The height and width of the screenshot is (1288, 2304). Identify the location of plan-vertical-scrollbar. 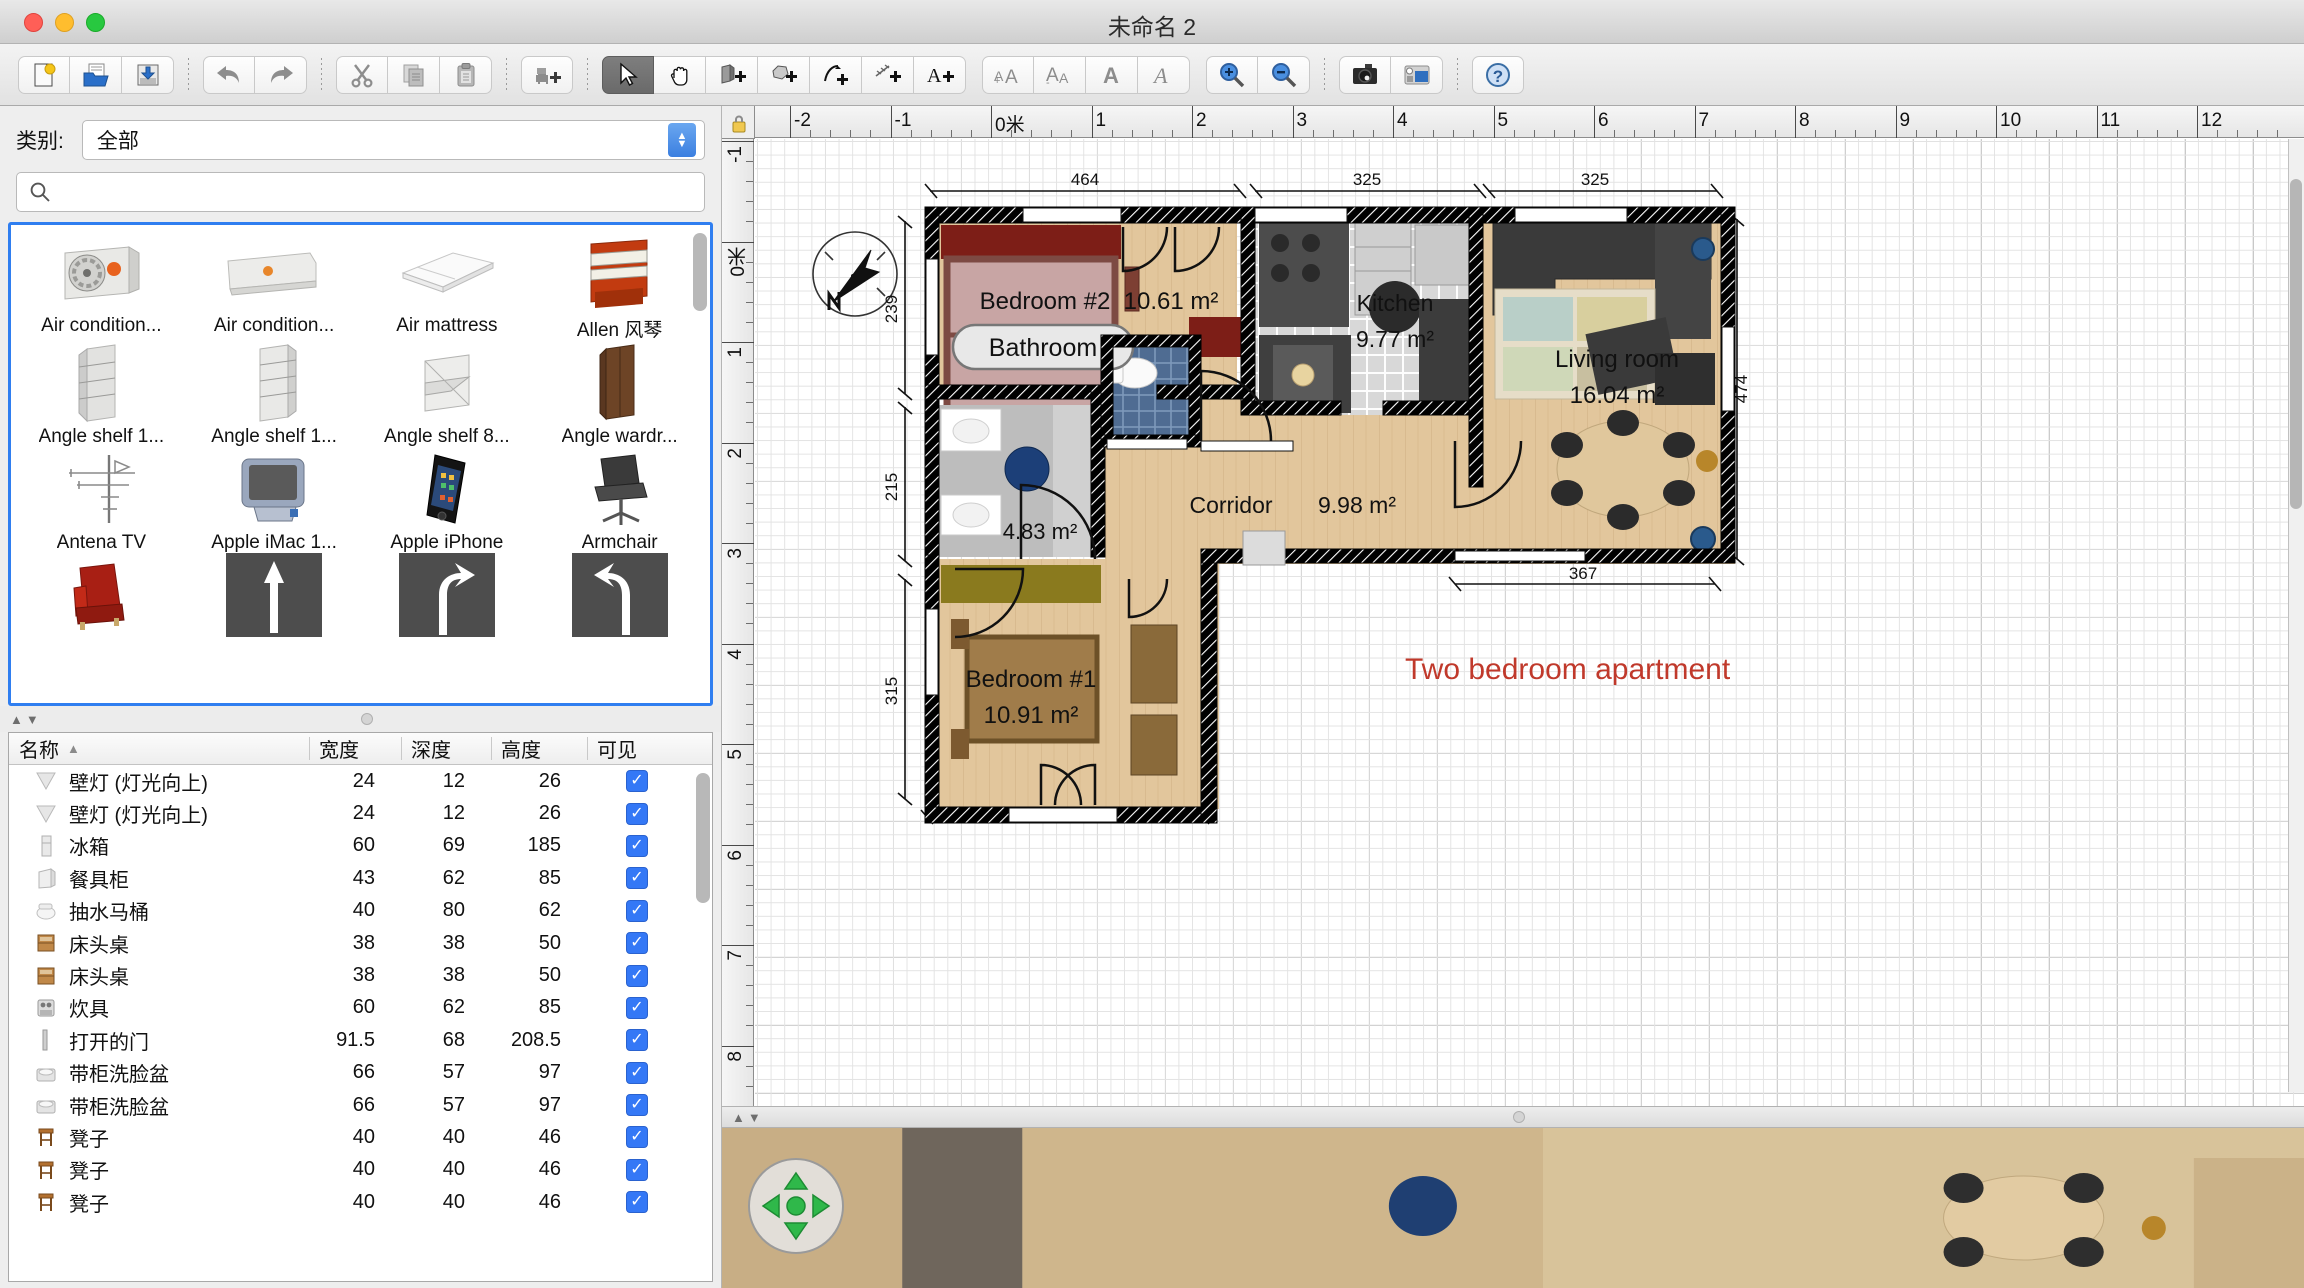
(2296, 615).